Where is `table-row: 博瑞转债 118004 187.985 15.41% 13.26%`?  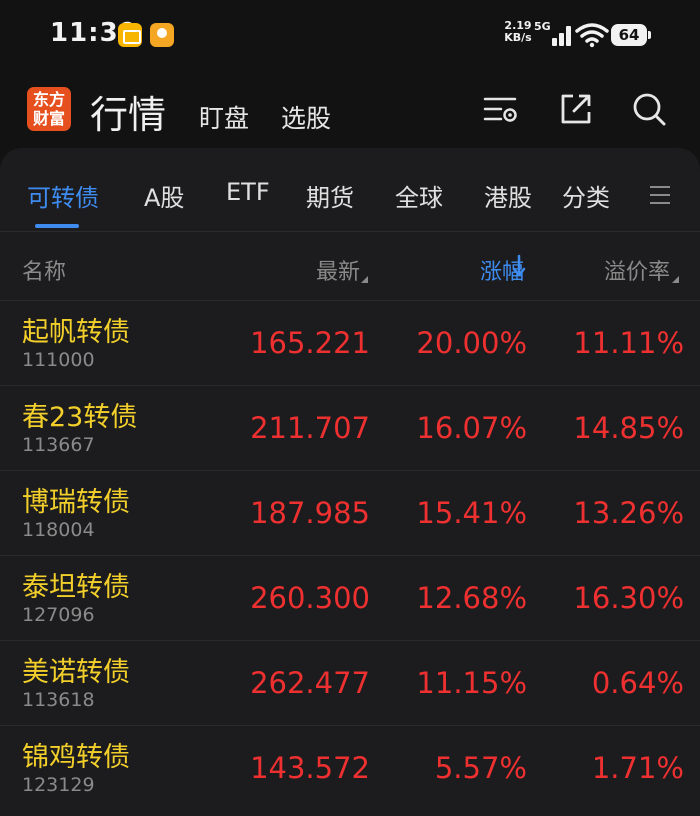
table-row: 博瑞转债 118004 187.985 15.41% 13.26% is located at coordinates (350, 512).